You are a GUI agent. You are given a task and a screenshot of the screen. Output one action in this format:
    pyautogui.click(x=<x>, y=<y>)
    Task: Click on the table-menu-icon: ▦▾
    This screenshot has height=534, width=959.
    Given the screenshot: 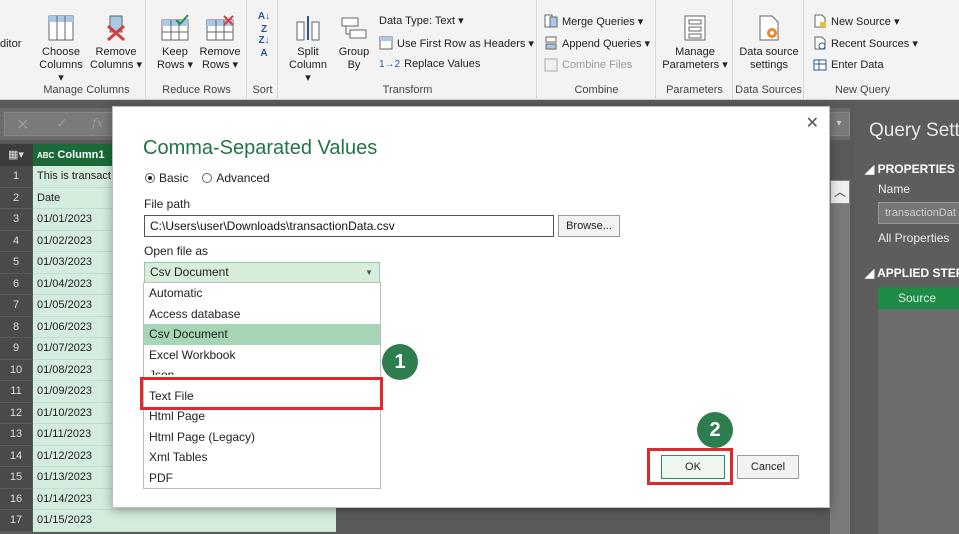 What is the action you would take?
    pyautogui.click(x=16, y=155)
    